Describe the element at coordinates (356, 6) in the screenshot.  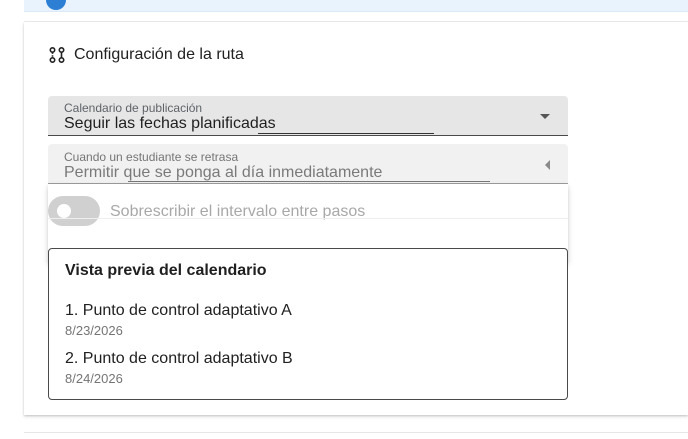
I see `info-banner` at that location.